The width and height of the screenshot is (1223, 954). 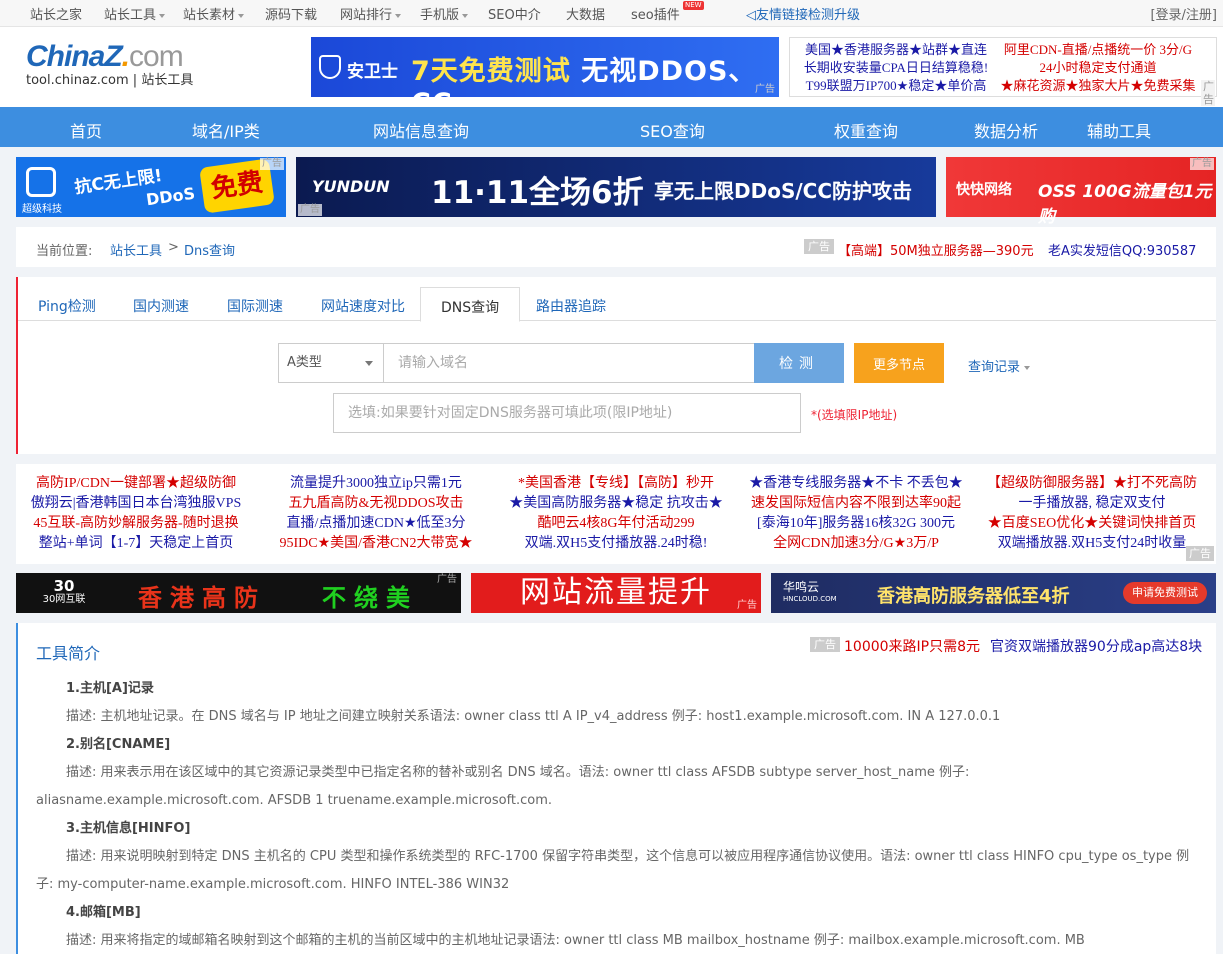 I want to click on text-ad-link: T99联盟万IP700★稳定★单价高, so click(x=896, y=86).